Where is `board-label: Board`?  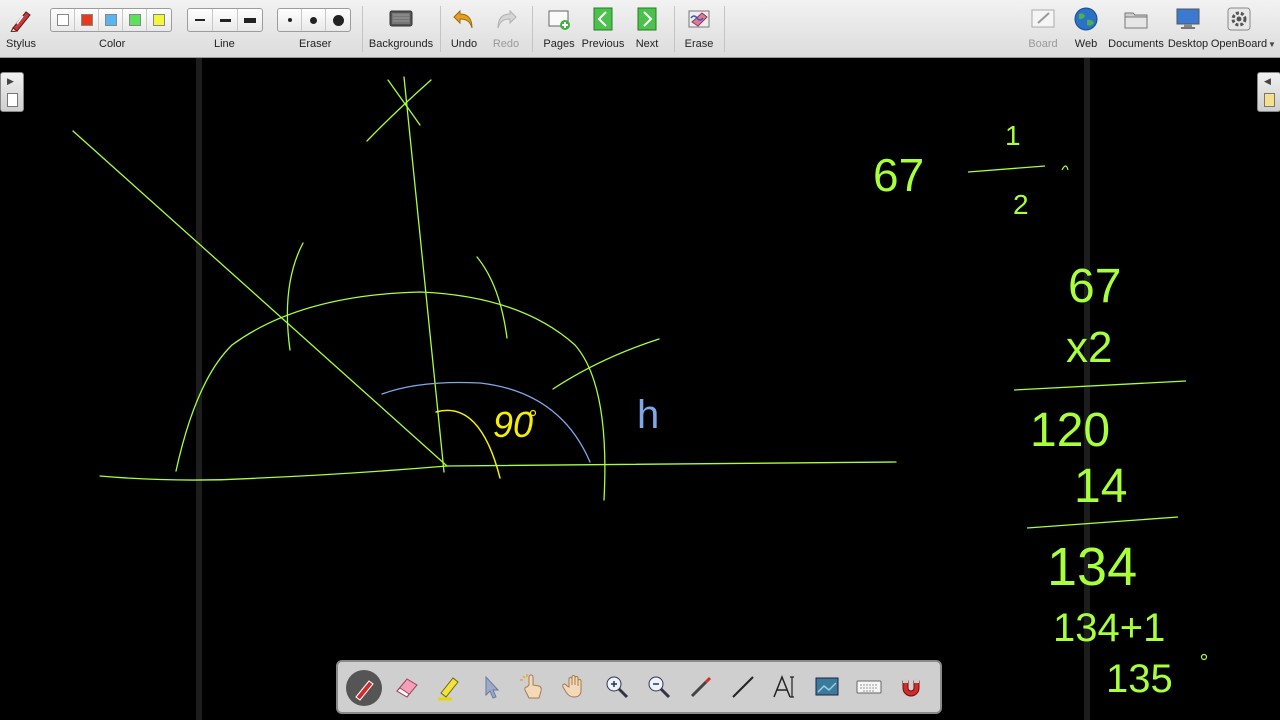
board-label: Board is located at coordinates (1043, 44).